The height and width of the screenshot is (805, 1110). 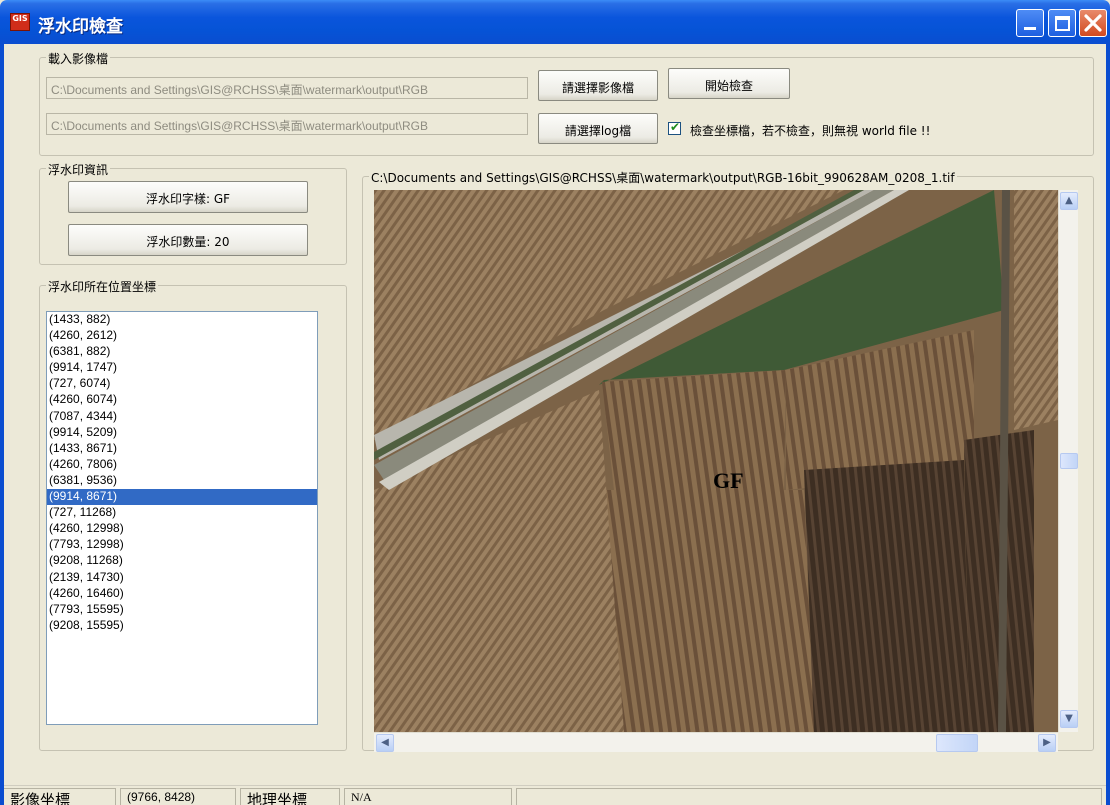 I want to click on list-item: (9914, 5209), so click(x=182, y=433).